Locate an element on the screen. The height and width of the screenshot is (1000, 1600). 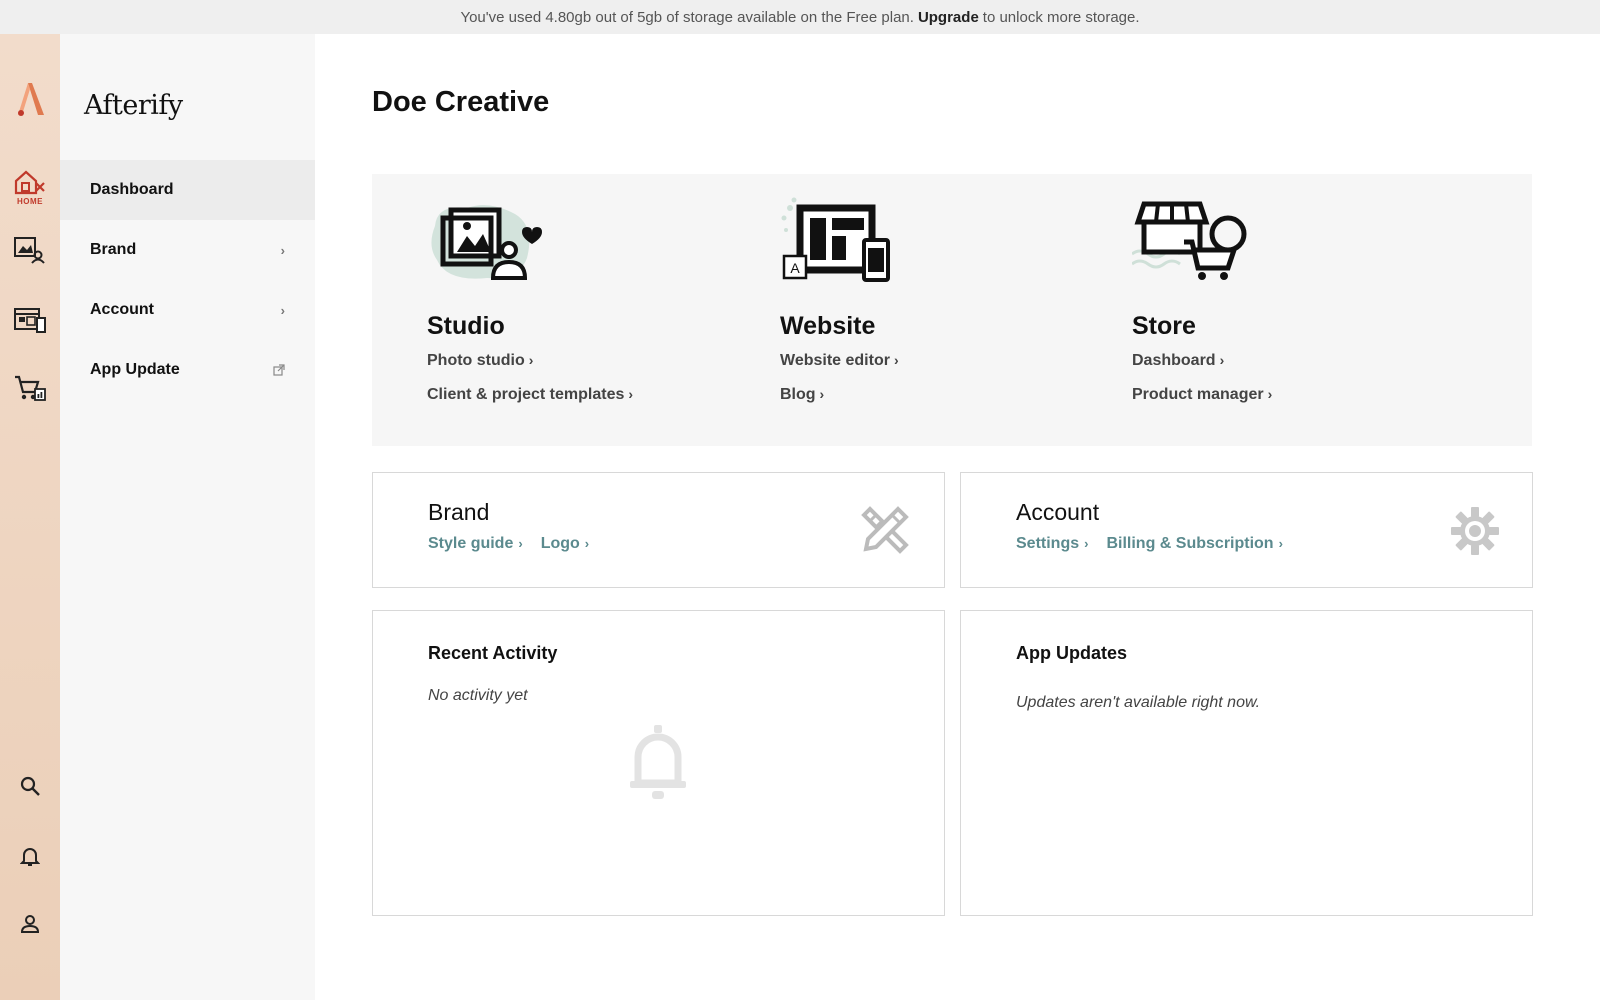
home-label: HOME is located at coordinates (30, 201).